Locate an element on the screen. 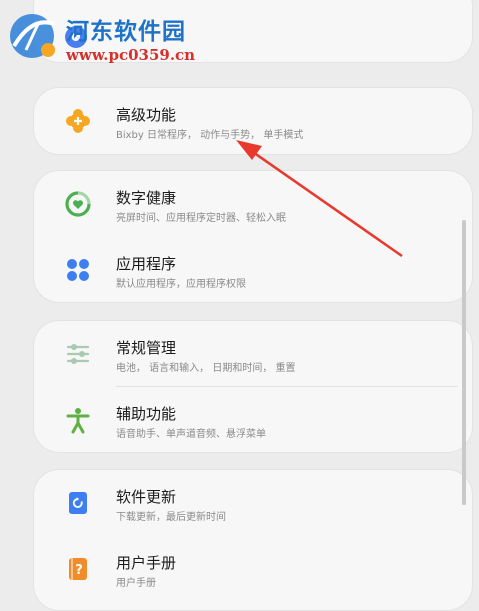  digital-wellbeing-icon is located at coordinates (78, 204).